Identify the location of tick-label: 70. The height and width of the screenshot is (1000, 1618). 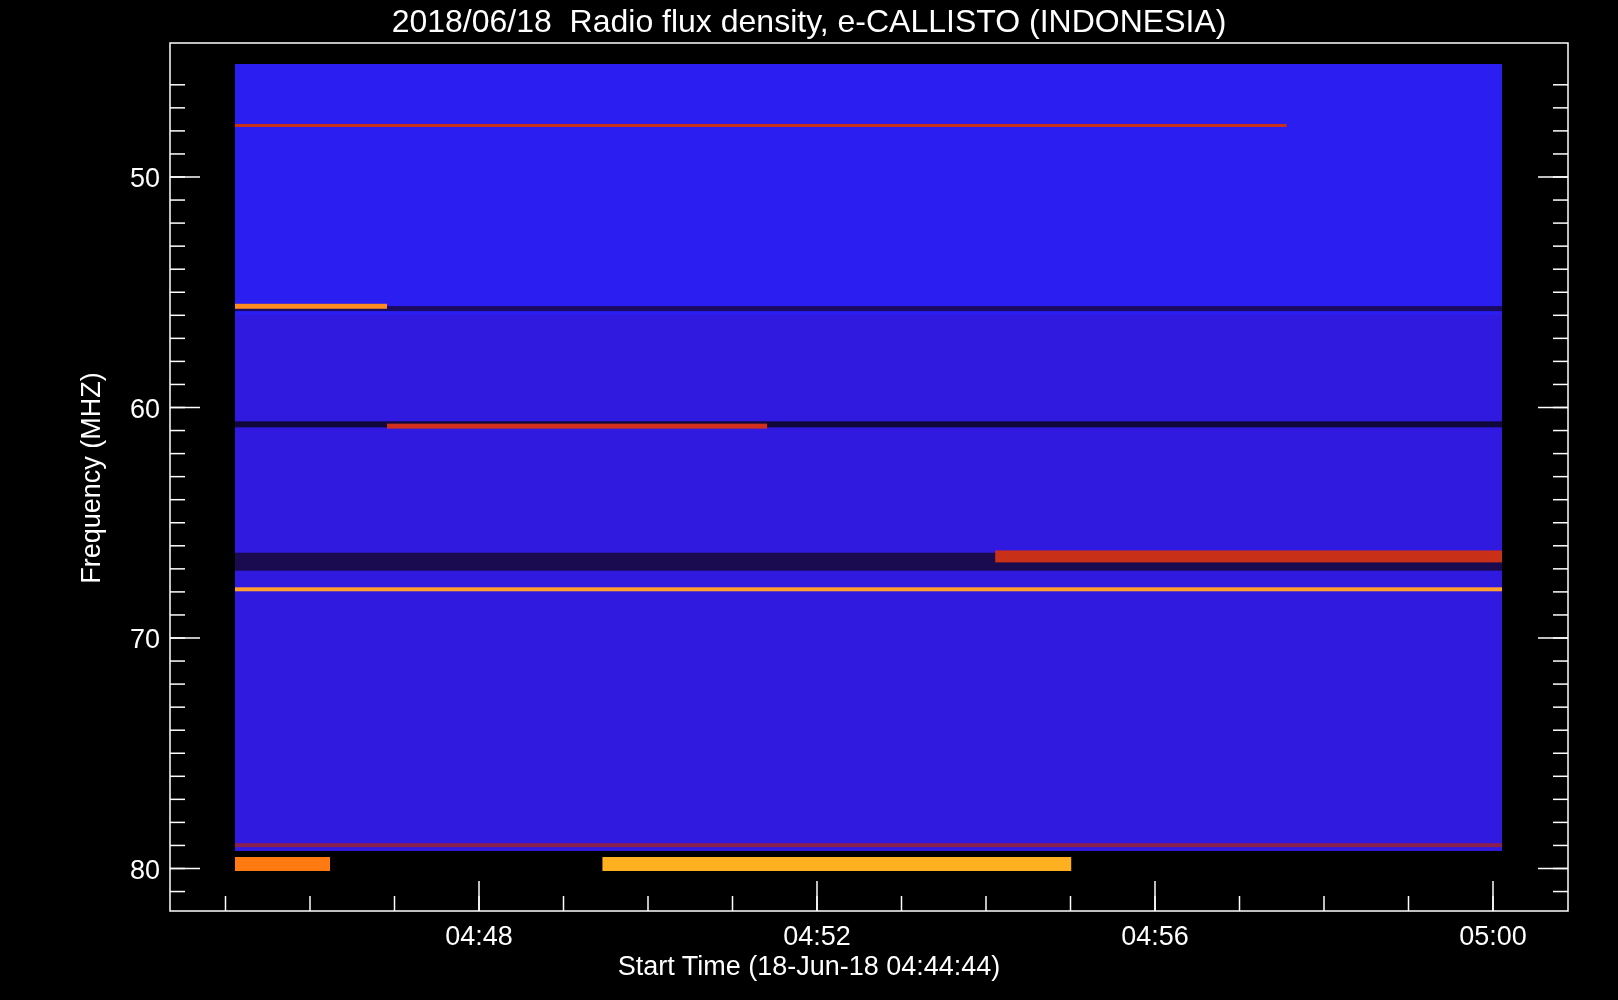
(144, 639).